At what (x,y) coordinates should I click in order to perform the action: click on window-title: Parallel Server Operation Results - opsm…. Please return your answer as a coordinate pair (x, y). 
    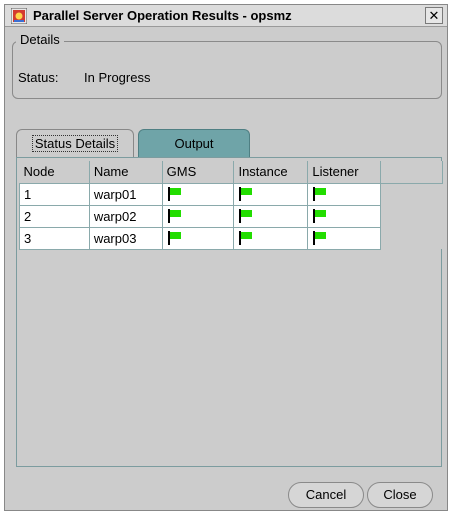
    Looking at the image, I should click on (162, 15).